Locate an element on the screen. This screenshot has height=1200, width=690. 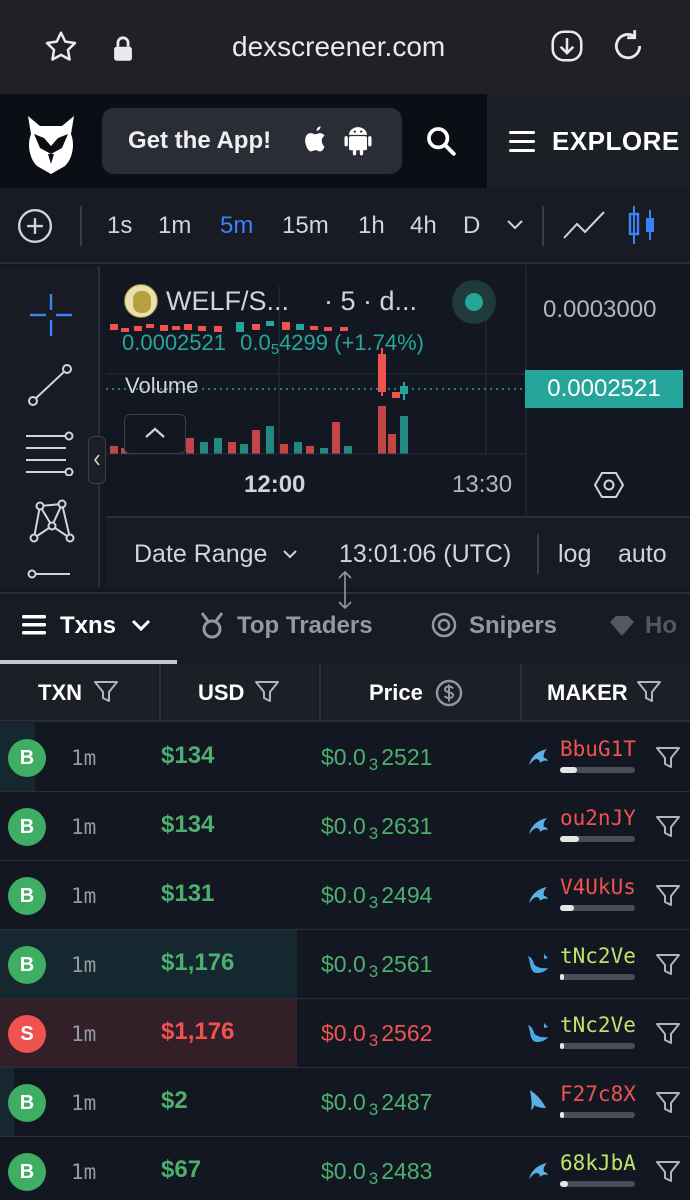
maker-address: F27c8X is located at coordinates (598, 1094).